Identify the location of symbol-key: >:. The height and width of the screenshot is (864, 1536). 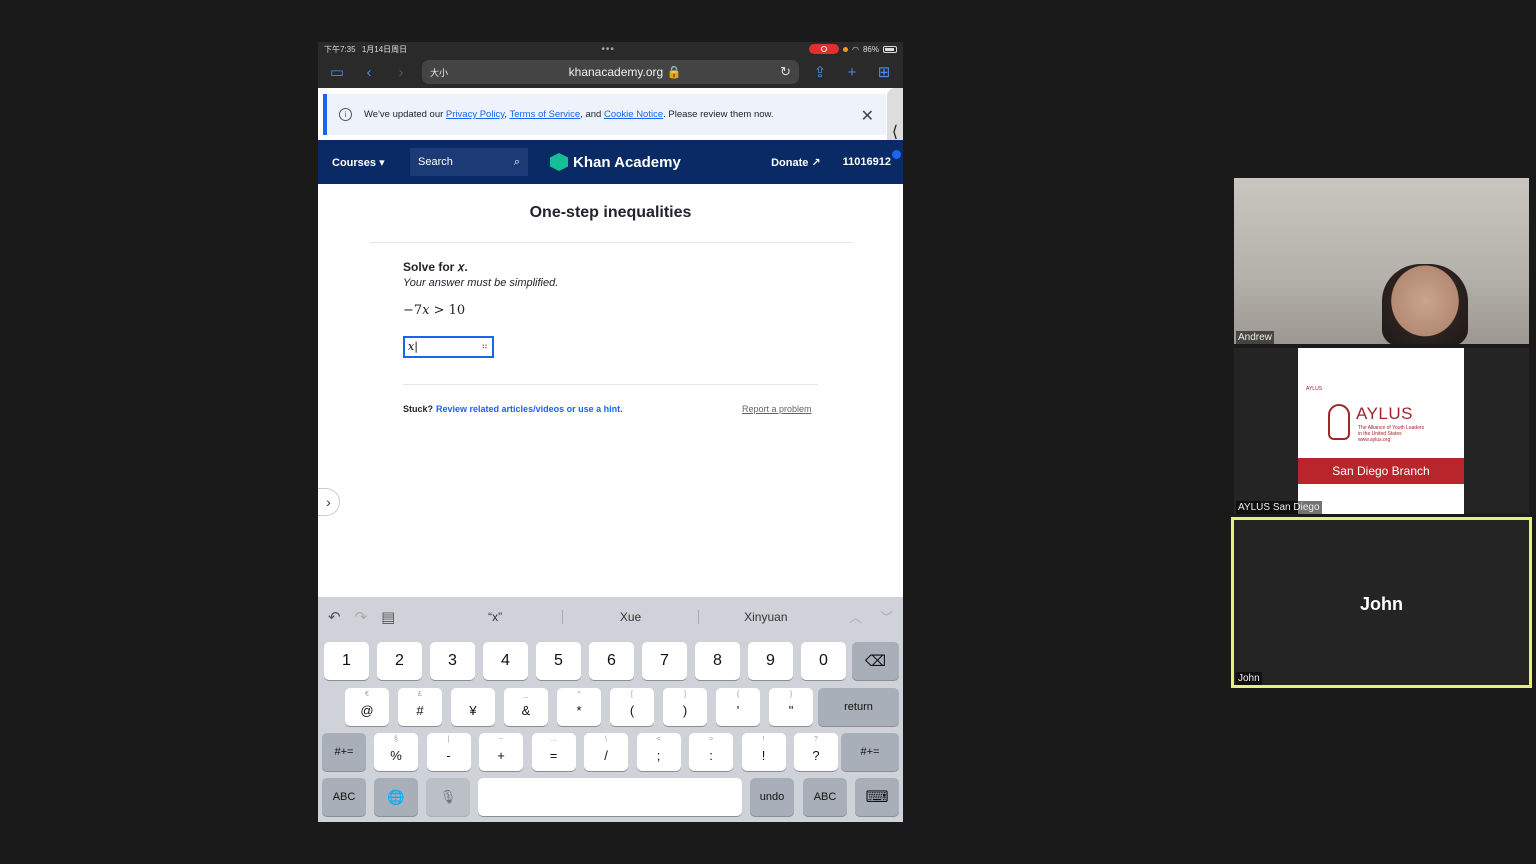
(711, 752).